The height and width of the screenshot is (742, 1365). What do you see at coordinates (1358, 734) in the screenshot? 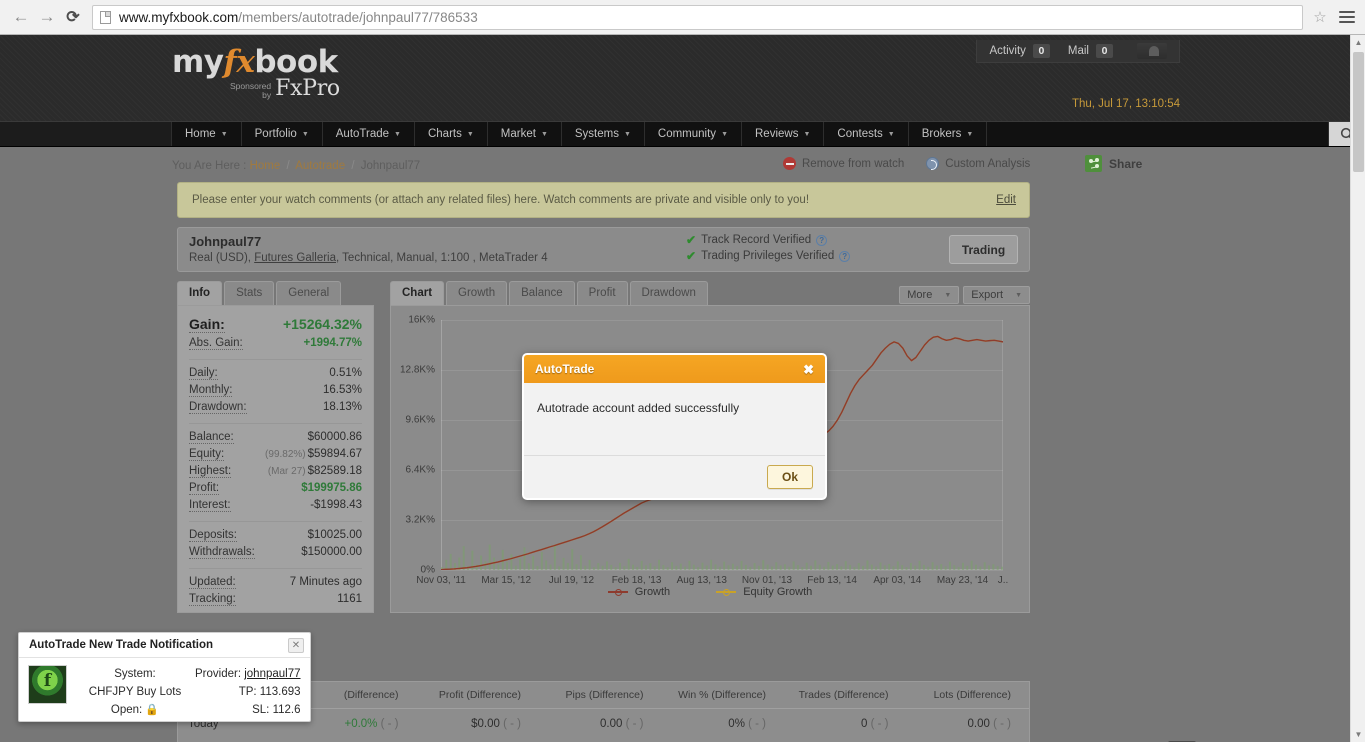
I see `scroll-down-icon: ▼` at bounding box center [1358, 734].